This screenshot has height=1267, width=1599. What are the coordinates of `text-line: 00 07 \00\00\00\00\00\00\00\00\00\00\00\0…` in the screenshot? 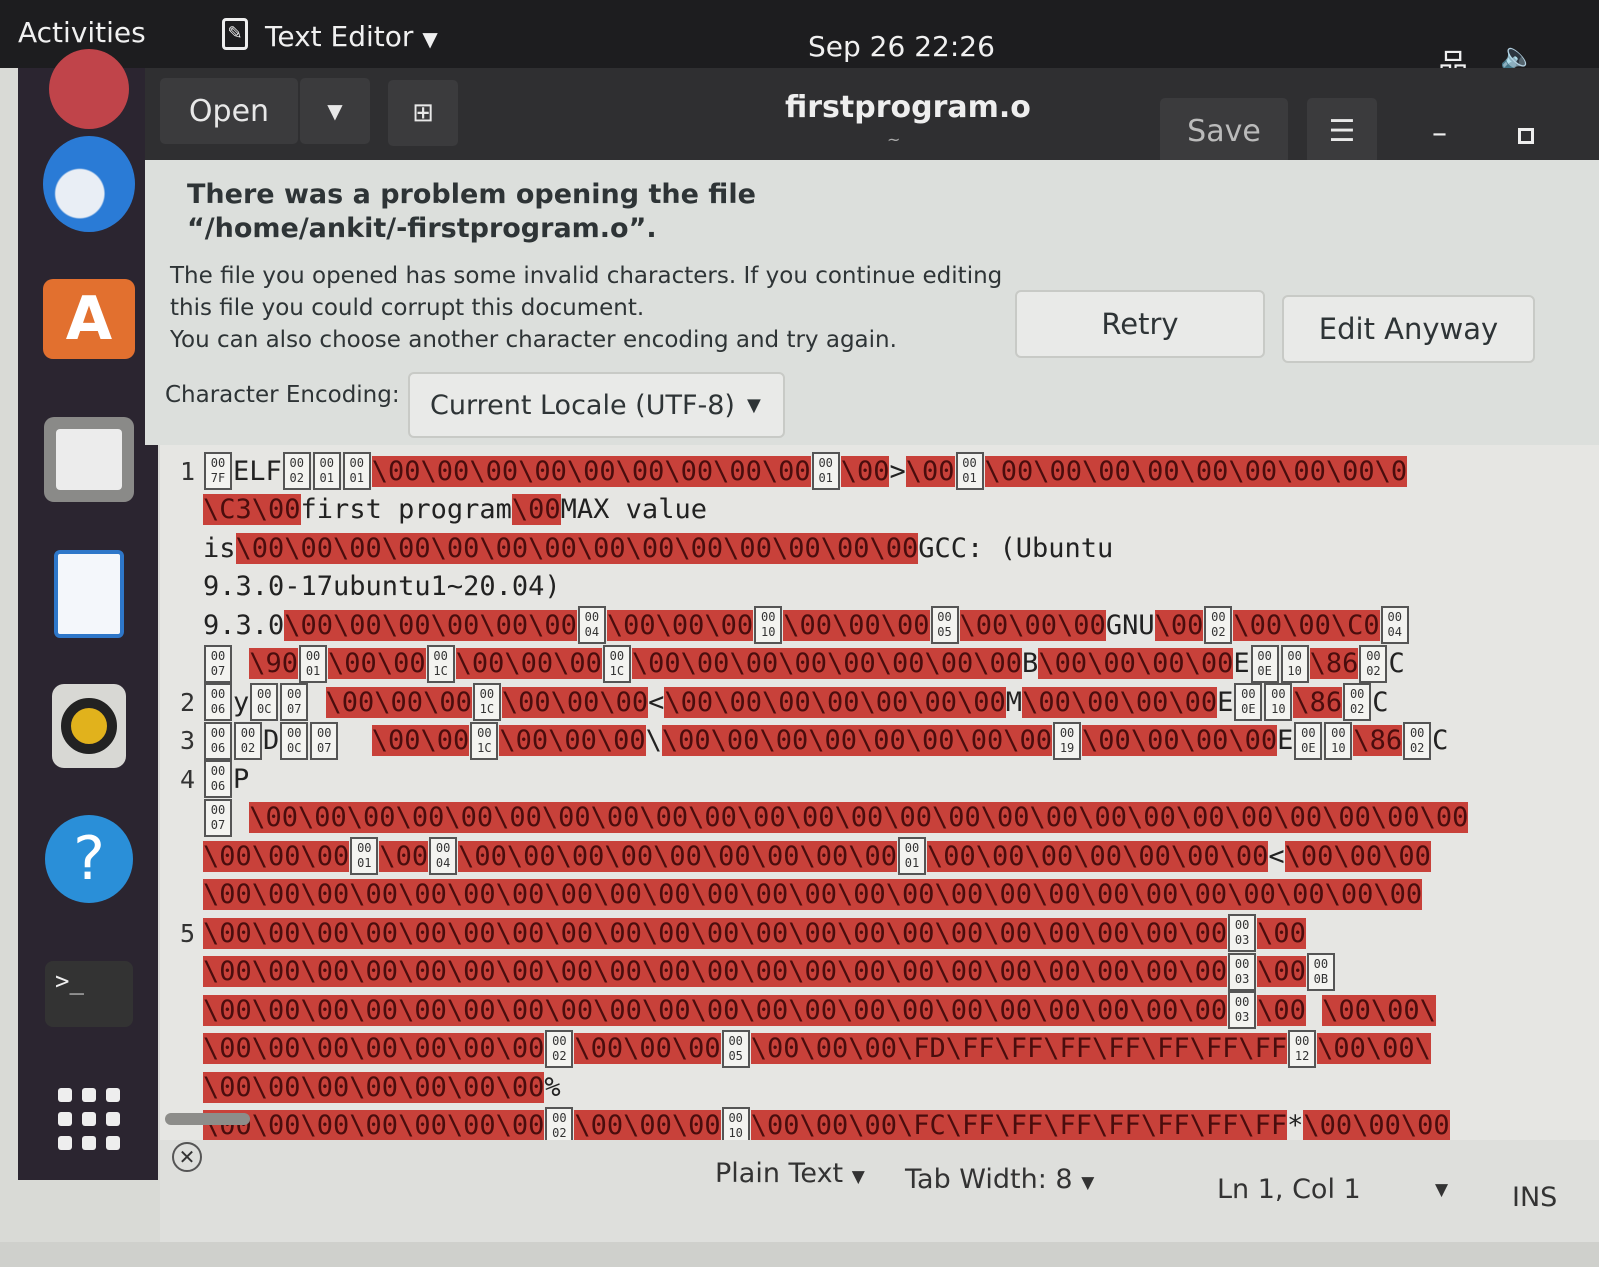 It's located at (879, 818).